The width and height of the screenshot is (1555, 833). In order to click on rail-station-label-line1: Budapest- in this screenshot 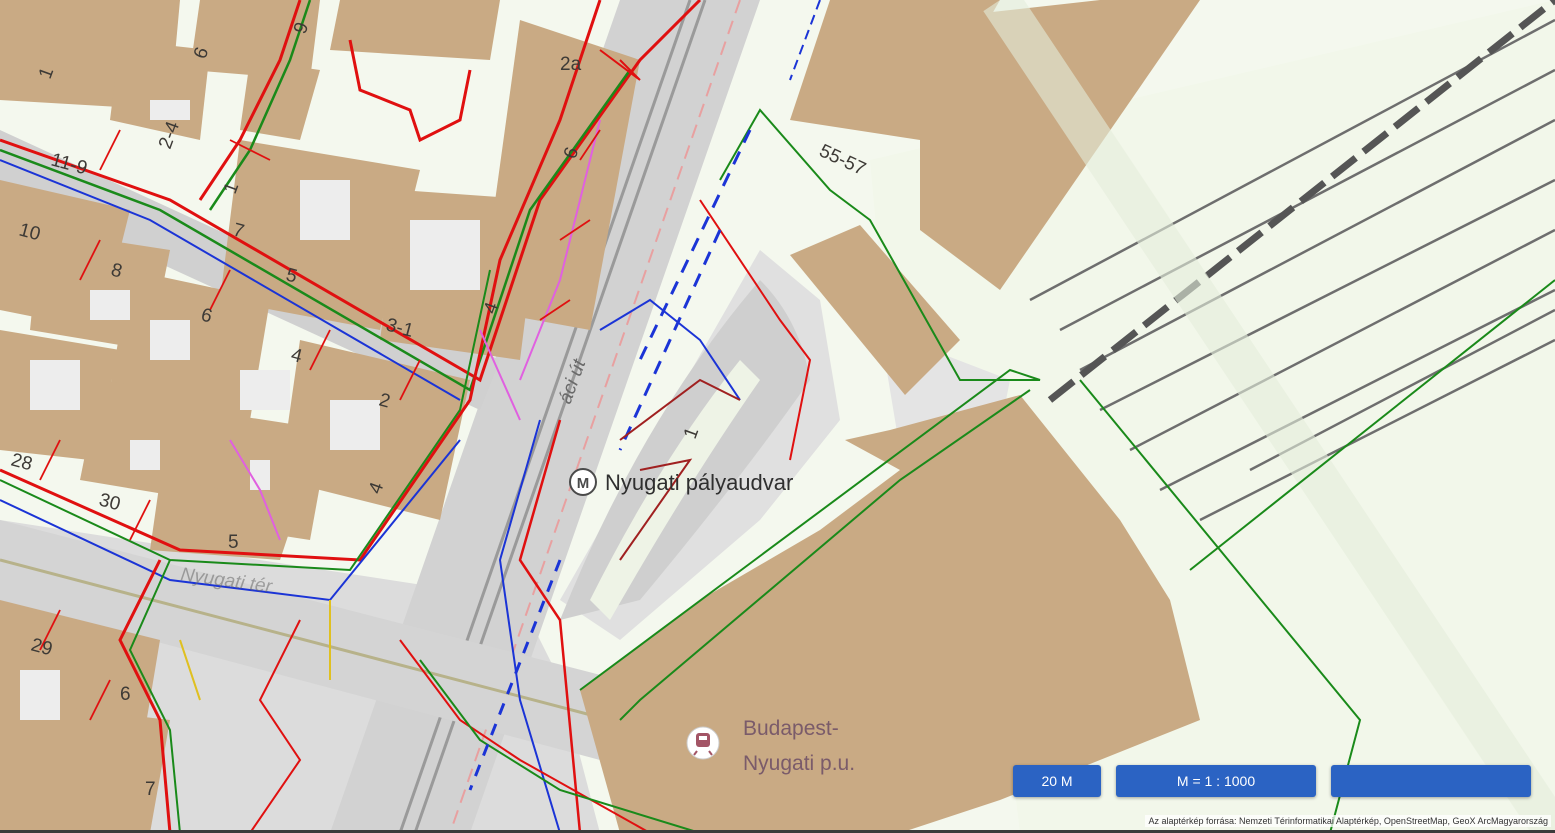, I will do `click(791, 728)`.